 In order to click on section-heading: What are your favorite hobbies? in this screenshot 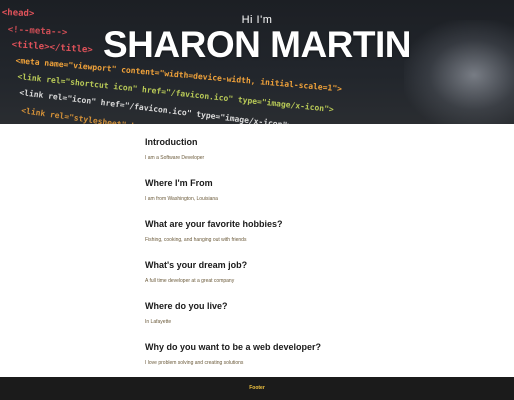, I will do `click(214, 224)`.